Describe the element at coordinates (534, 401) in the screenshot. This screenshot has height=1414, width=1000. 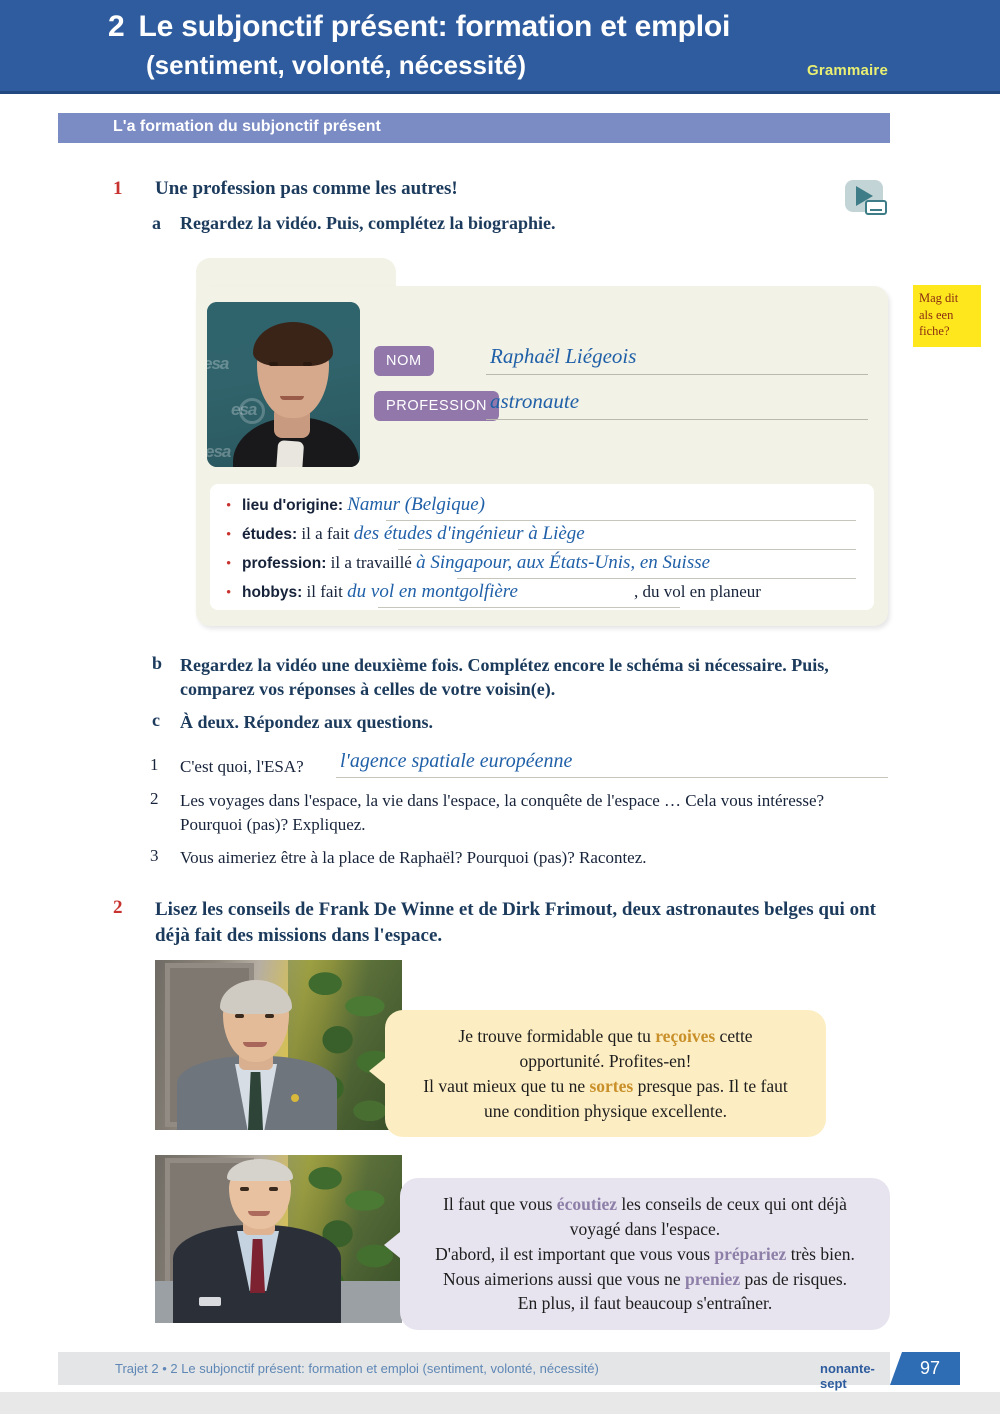
I see `field-answer-profession: astronaute` at that location.